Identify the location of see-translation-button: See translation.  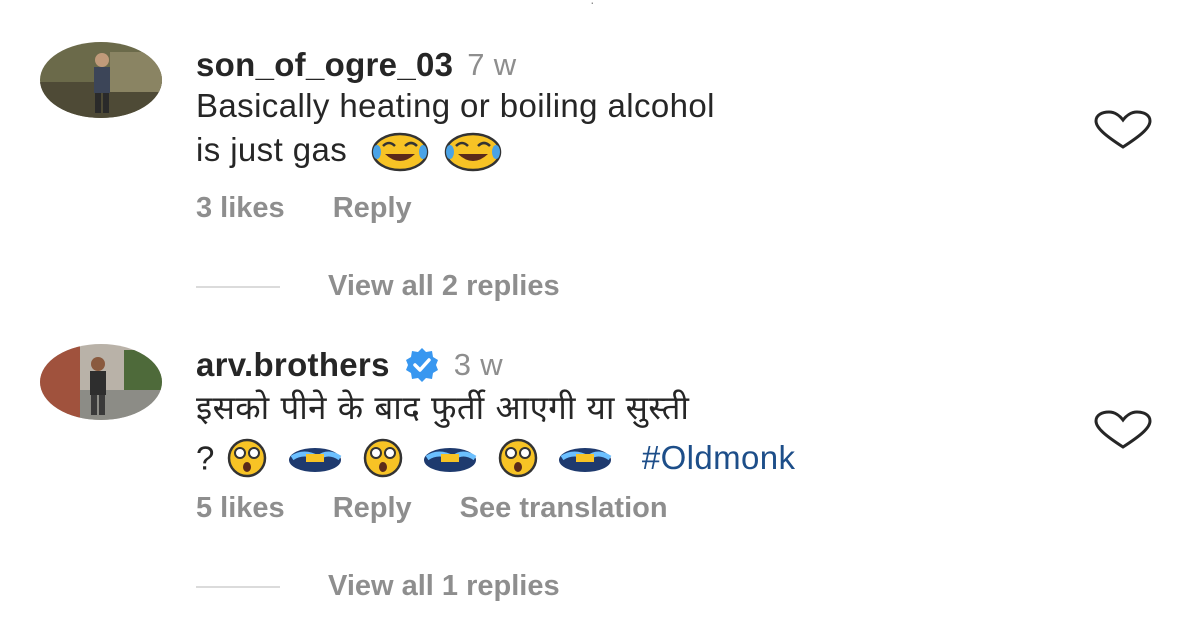
(564, 508).